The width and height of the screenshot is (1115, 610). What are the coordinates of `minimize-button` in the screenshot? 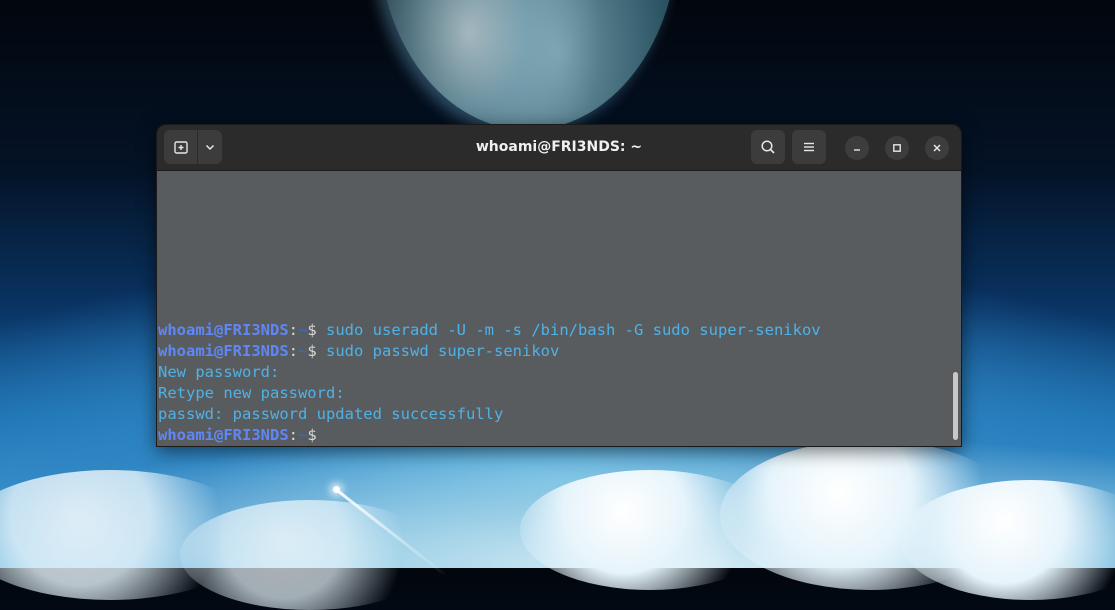 It's located at (857, 148).